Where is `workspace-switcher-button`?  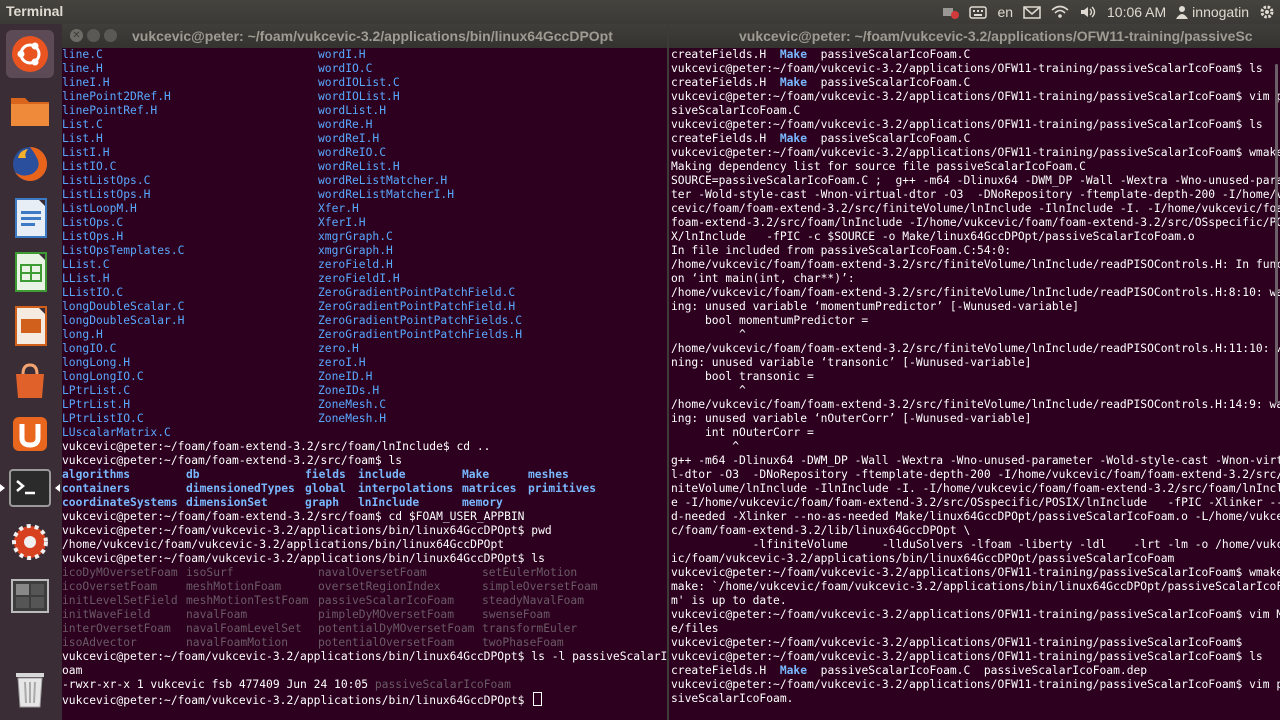
workspace-switcher-button is located at coordinates (30, 596).